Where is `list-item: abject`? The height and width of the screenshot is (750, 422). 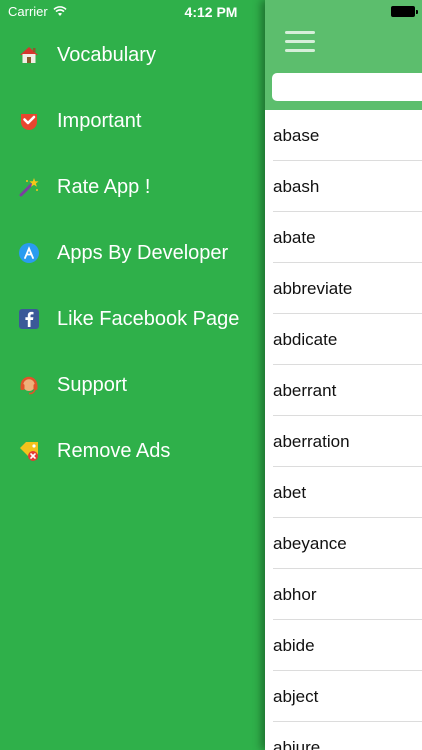 list-item: abject is located at coordinates (343, 696).